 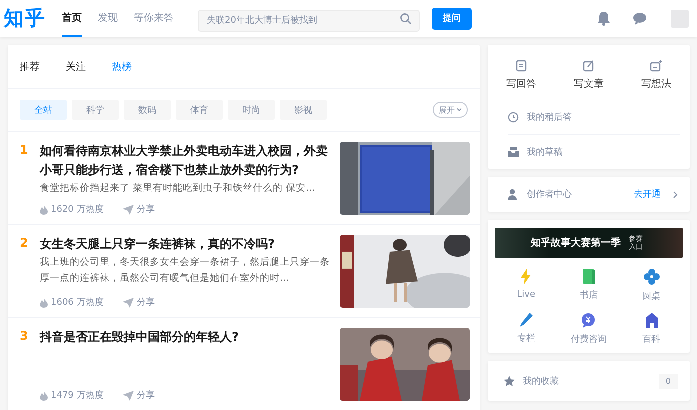 What do you see at coordinates (154, 18) in the screenshot?
I see `nav-tab: 等你来答` at bounding box center [154, 18].